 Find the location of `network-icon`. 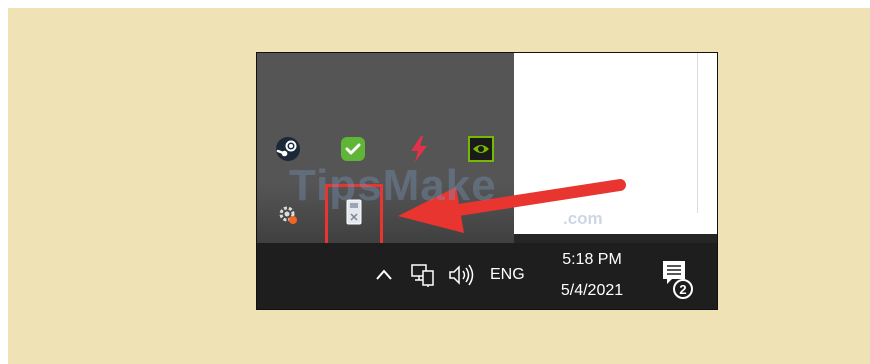

network-icon is located at coordinates (423, 275).